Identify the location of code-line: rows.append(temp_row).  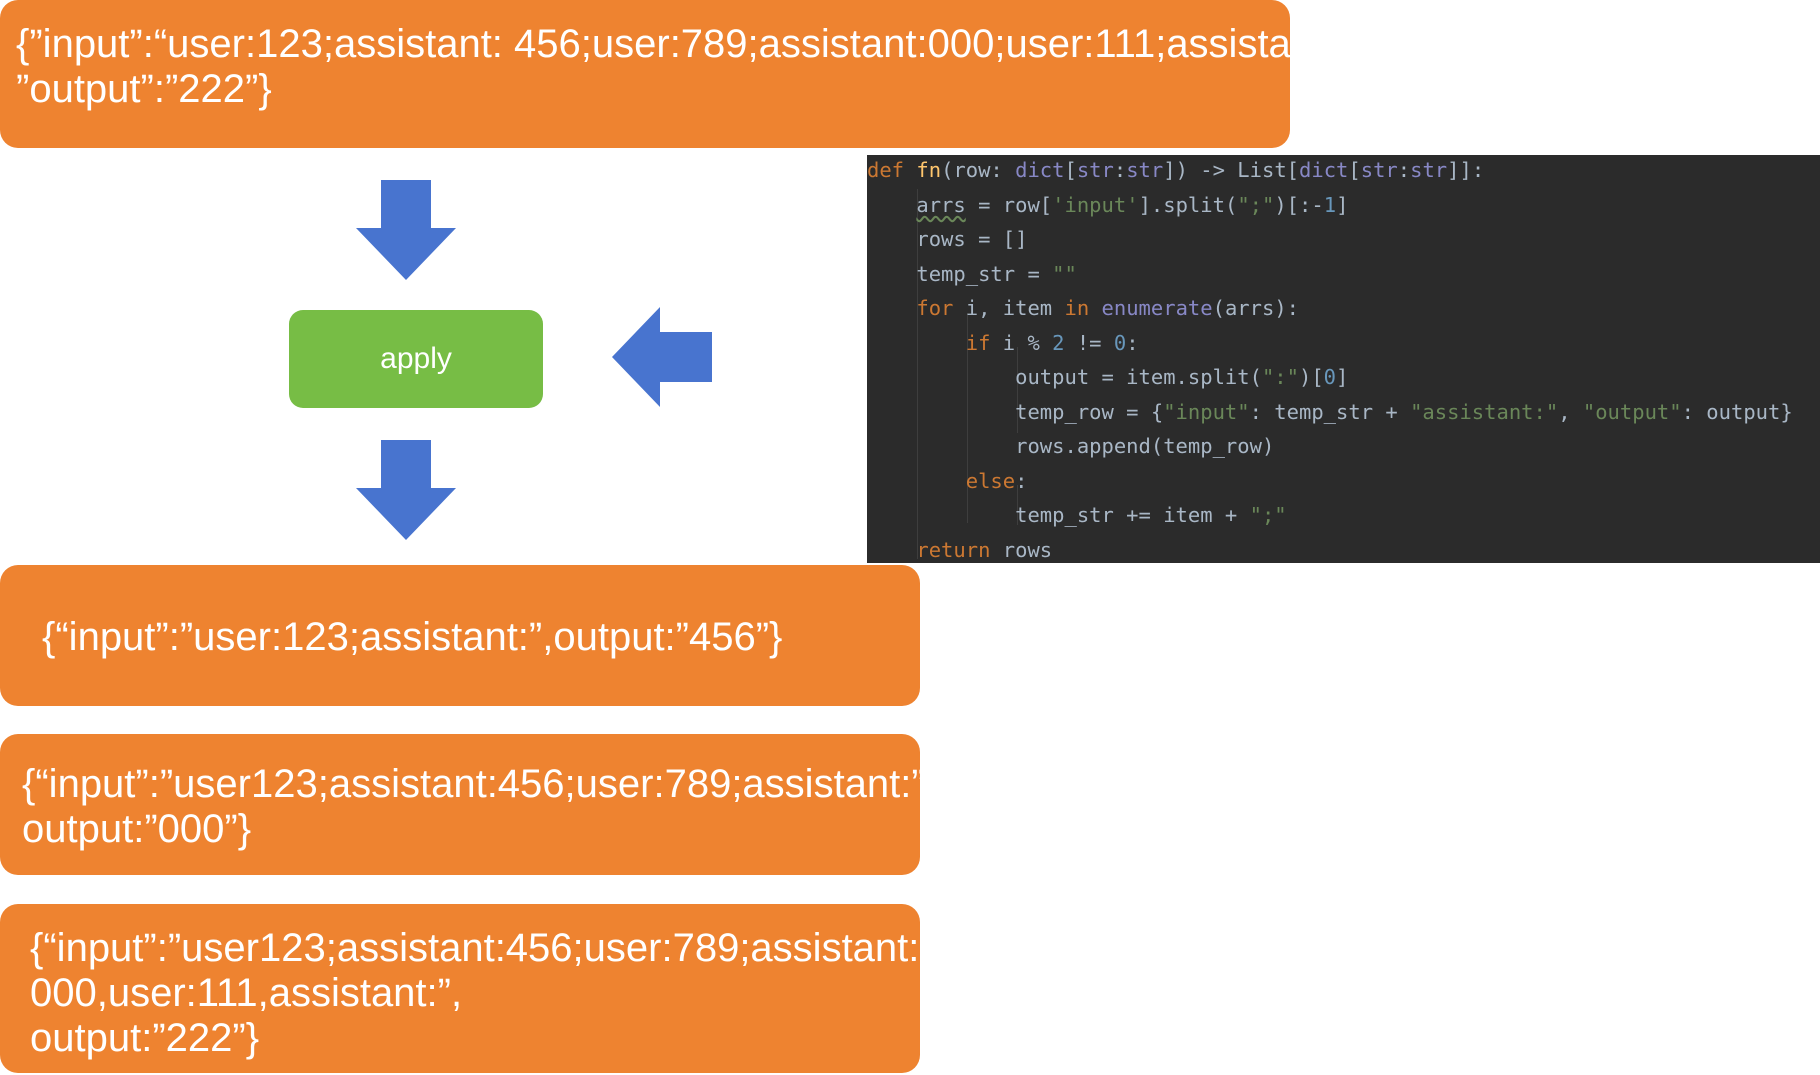
(1071, 446).